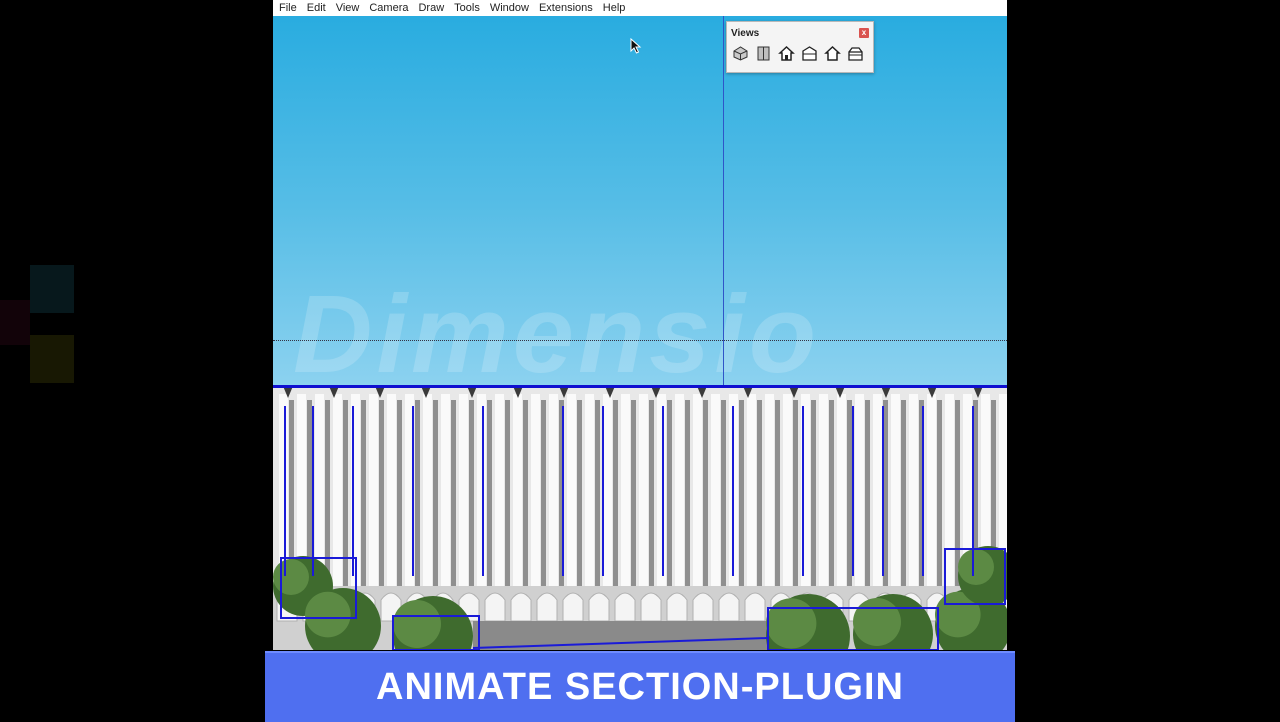 Image resolution: width=1280 pixels, height=722 pixels. Describe the element at coordinates (864, 33) in the screenshot. I see `close-icon: x` at that location.